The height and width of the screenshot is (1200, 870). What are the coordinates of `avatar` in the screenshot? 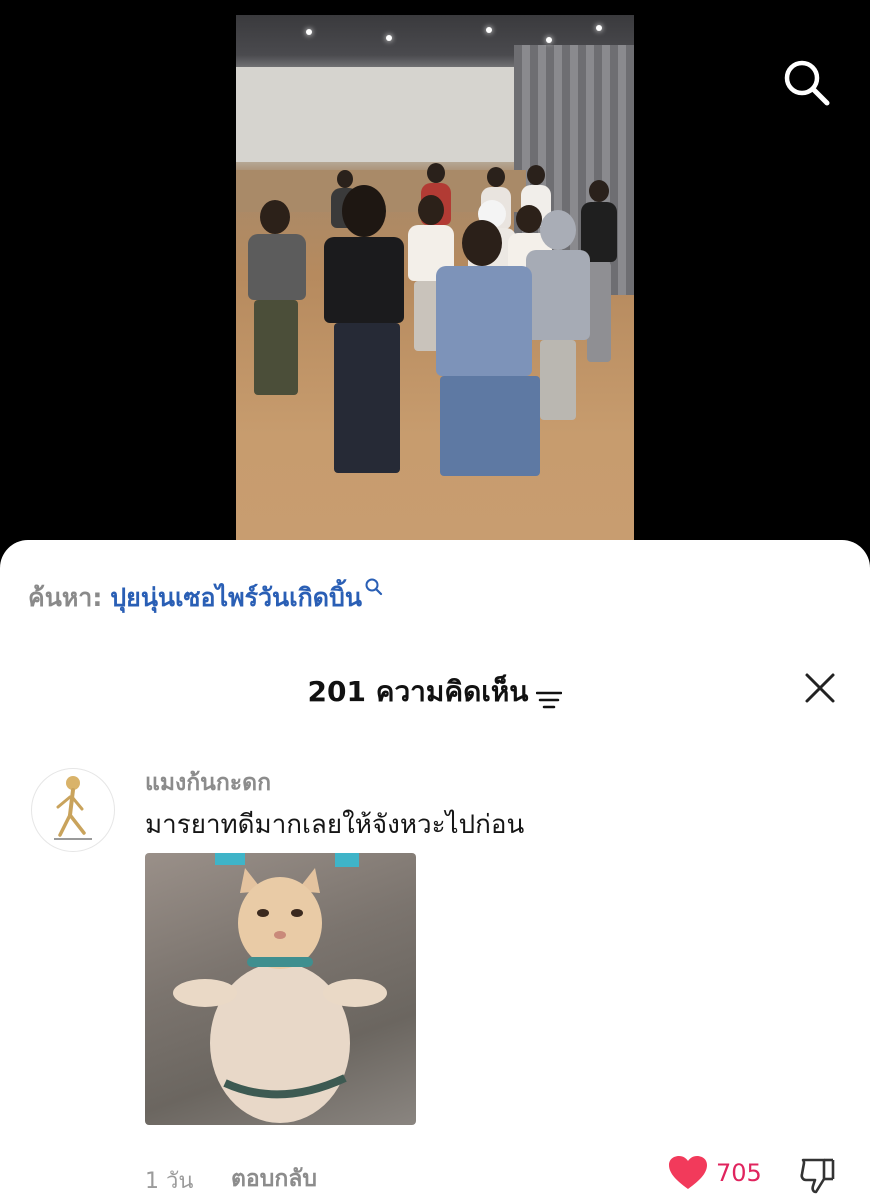 It's located at (73, 810).